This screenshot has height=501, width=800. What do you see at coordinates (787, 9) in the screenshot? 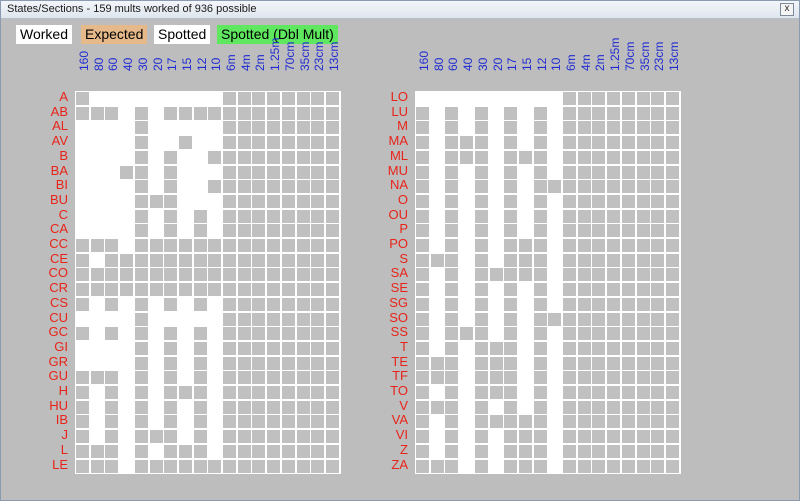
I see `close-button: x` at bounding box center [787, 9].